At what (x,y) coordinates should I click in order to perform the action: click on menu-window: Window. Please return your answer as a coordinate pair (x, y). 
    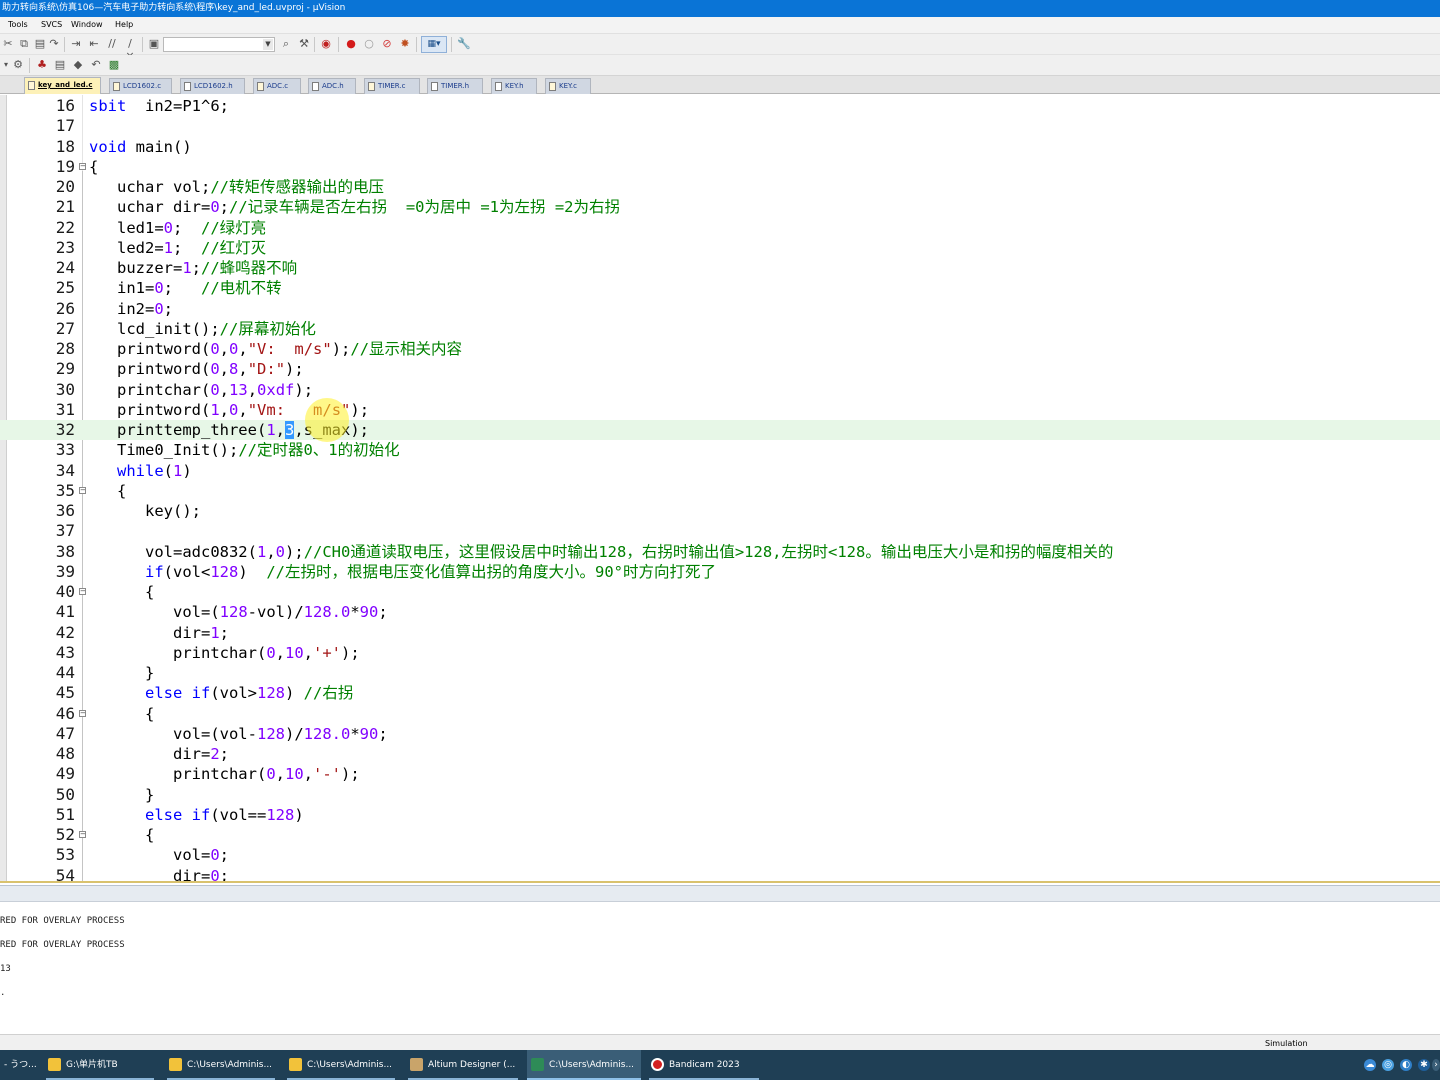
    Looking at the image, I should click on (87, 24).